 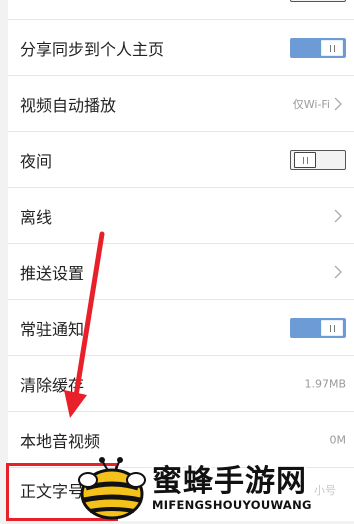 I want to click on watermark: 蜜蜂手游网 MIFENGSHOUYOUWANG, so click(x=213, y=485).